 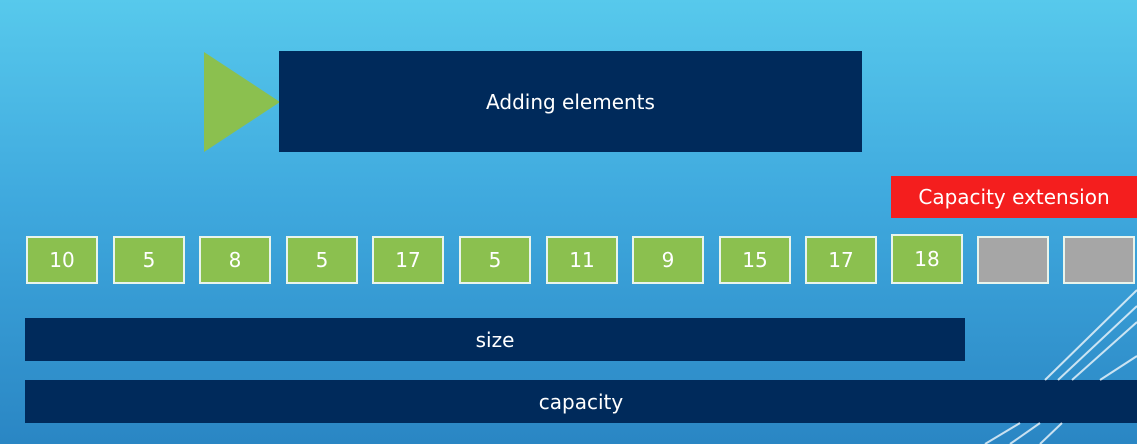 I want to click on title-box: Adding elements, so click(x=570, y=101).